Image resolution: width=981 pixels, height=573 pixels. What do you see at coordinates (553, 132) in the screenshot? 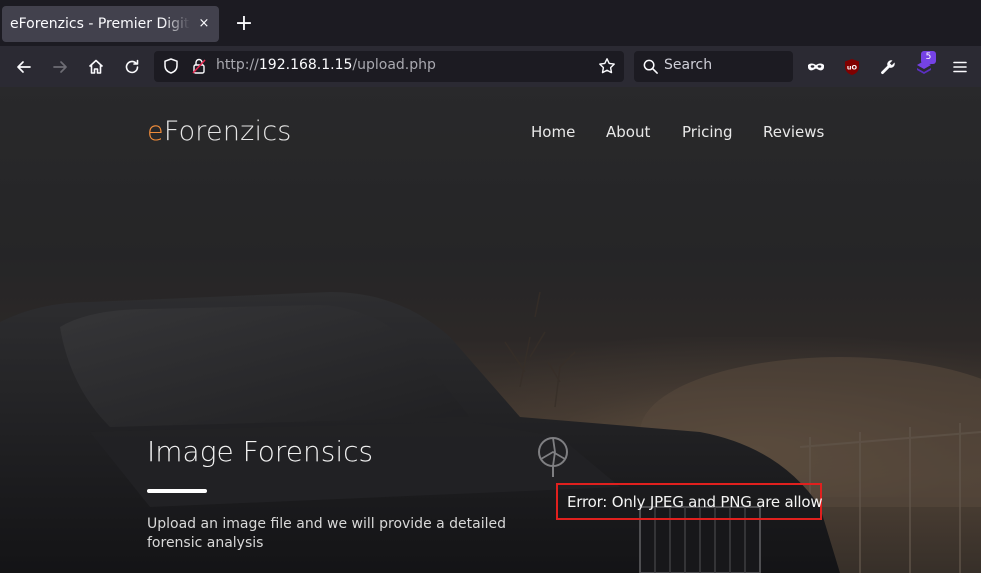
I see `nav-link-home: Home` at bounding box center [553, 132].